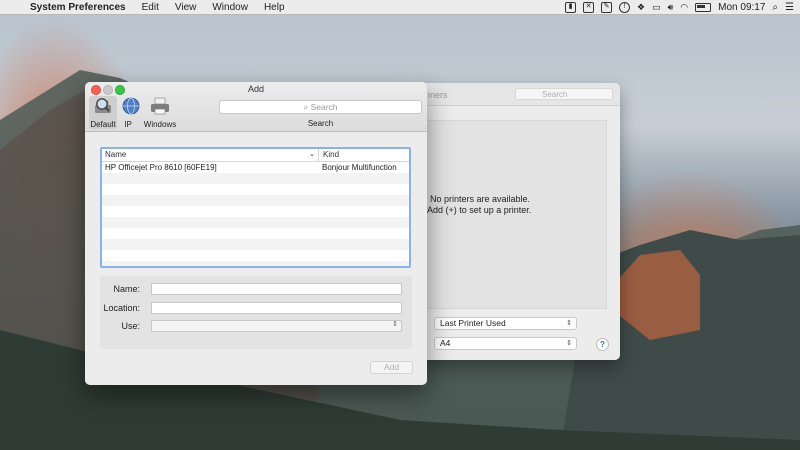  I want to click on toolbar-ip: IP, so click(130, 112).